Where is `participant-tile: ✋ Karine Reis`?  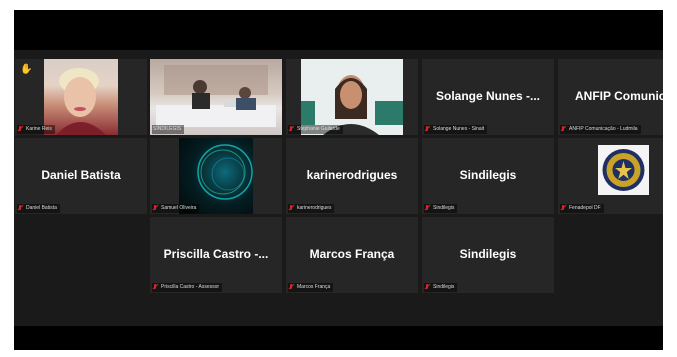 participant-tile: ✋ Karine Reis is located at coordinates (81, 97).